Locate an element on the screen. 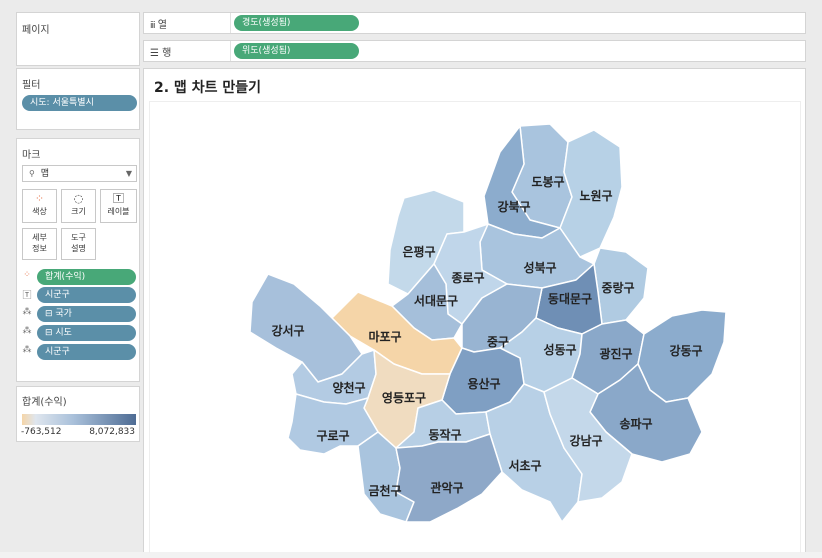 Image resolution: width=822 pixels, height=558 pixels. filters-title: 필터 is located at coordinates (31, 85).